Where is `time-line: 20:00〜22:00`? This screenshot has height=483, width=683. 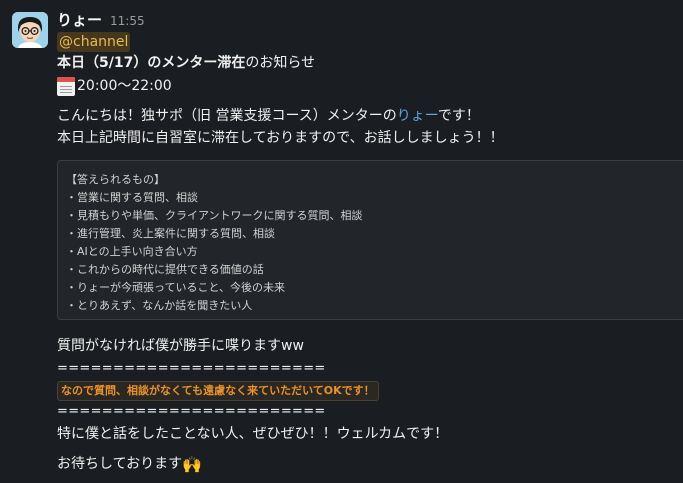 time-line: 20:00〜22:00 is located at coordinates (114, 86).